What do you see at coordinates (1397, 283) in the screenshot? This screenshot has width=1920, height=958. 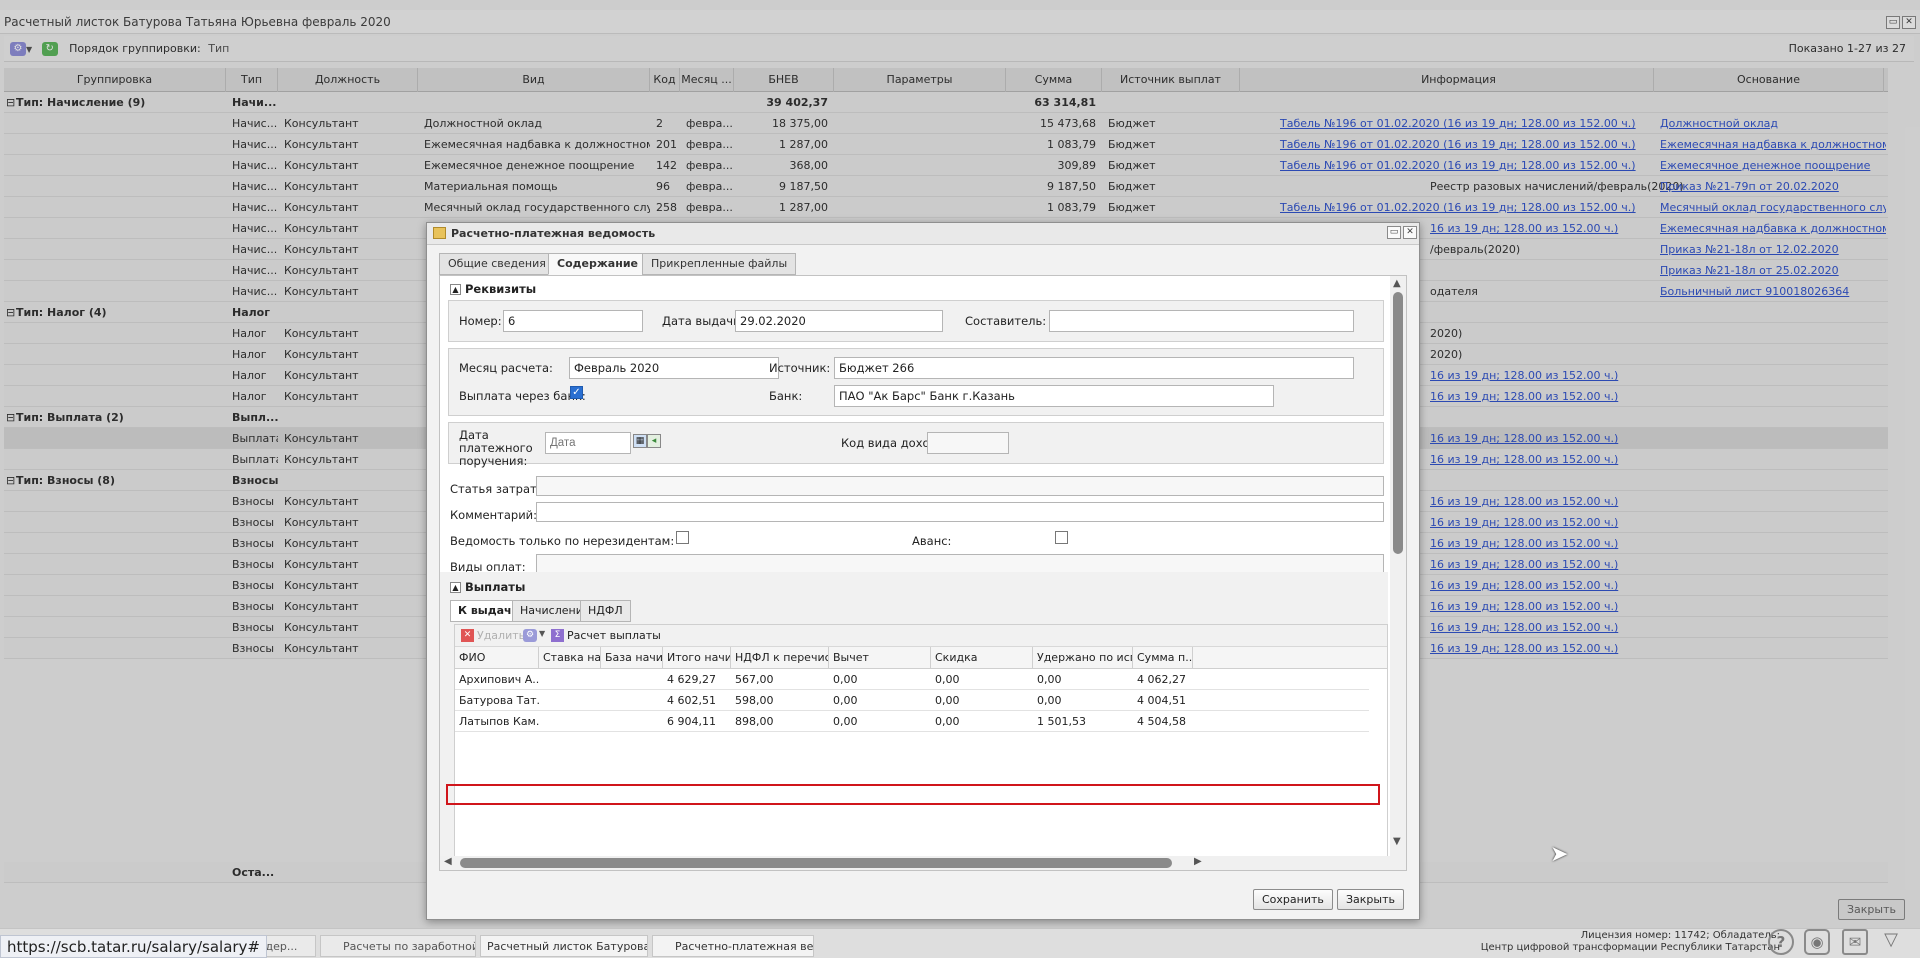 I see `scroll-up-icon: ▲` at bounding box center [1397, 283].